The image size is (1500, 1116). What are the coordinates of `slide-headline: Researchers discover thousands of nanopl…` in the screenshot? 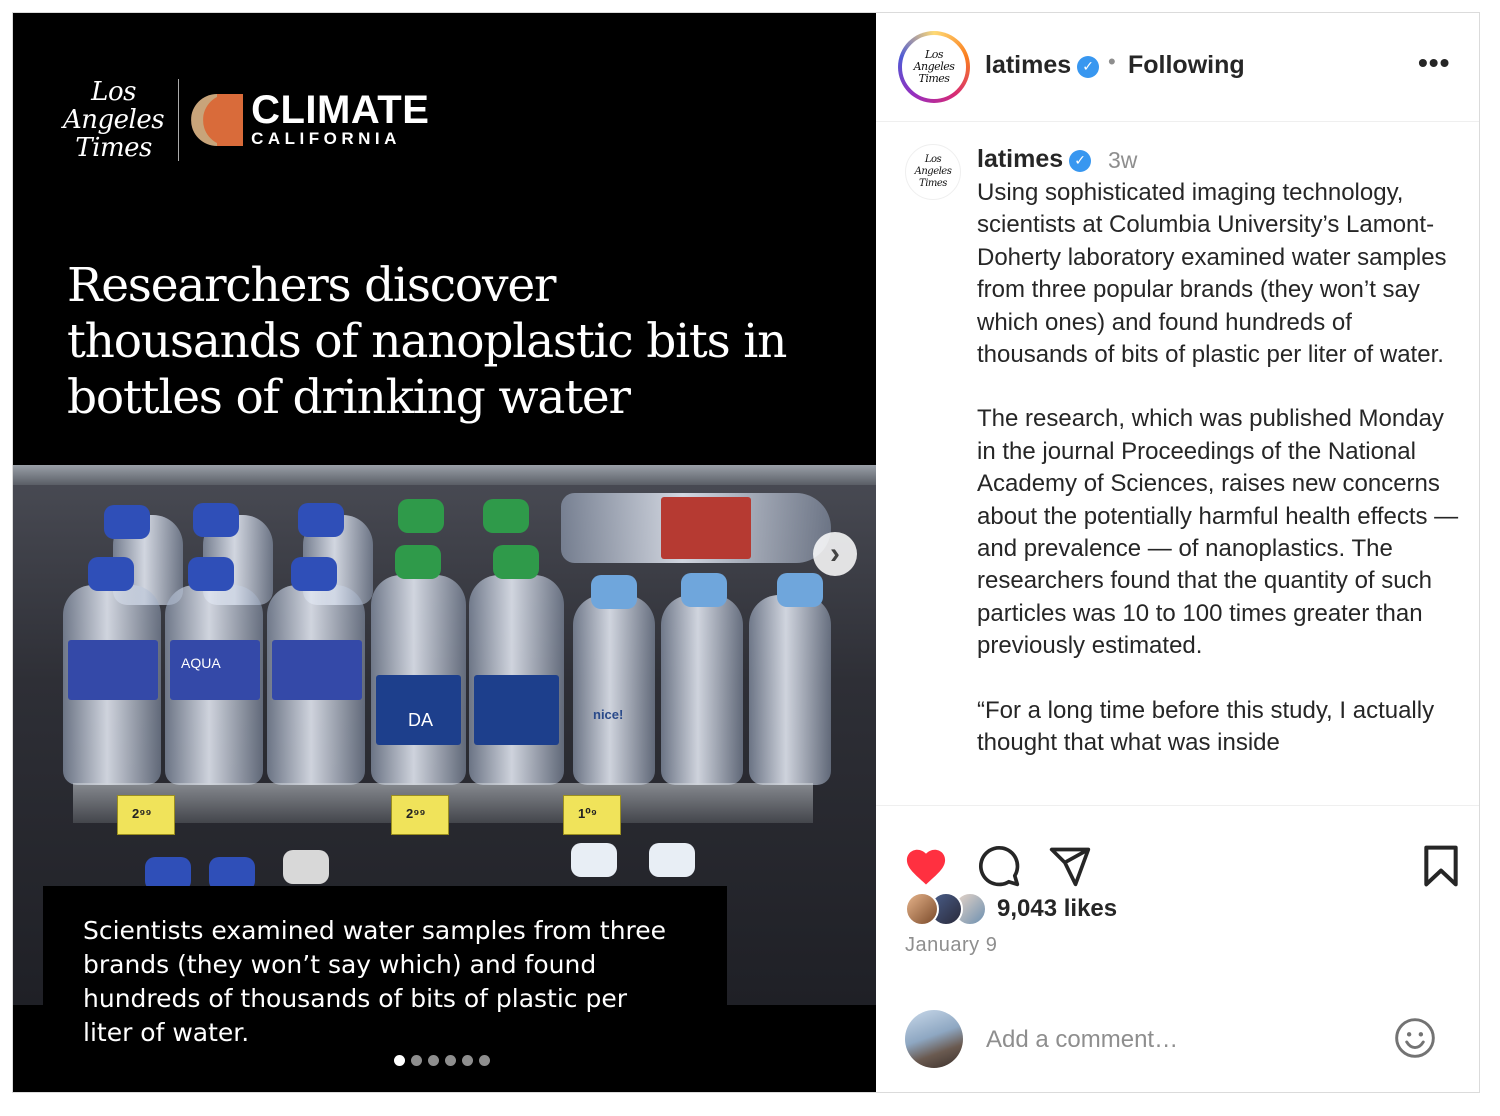 It's located at (427, 341).